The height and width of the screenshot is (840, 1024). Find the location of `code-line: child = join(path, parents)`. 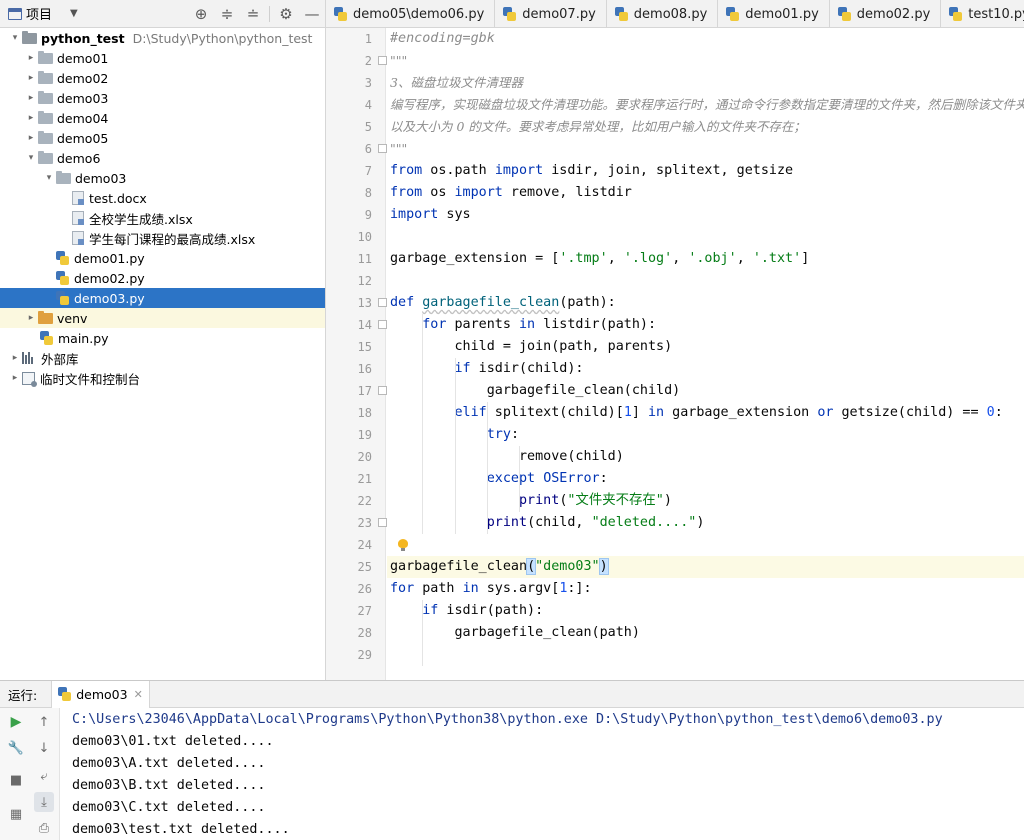

code-line: child = join(path, parents) is located at coordinates (707, 347).